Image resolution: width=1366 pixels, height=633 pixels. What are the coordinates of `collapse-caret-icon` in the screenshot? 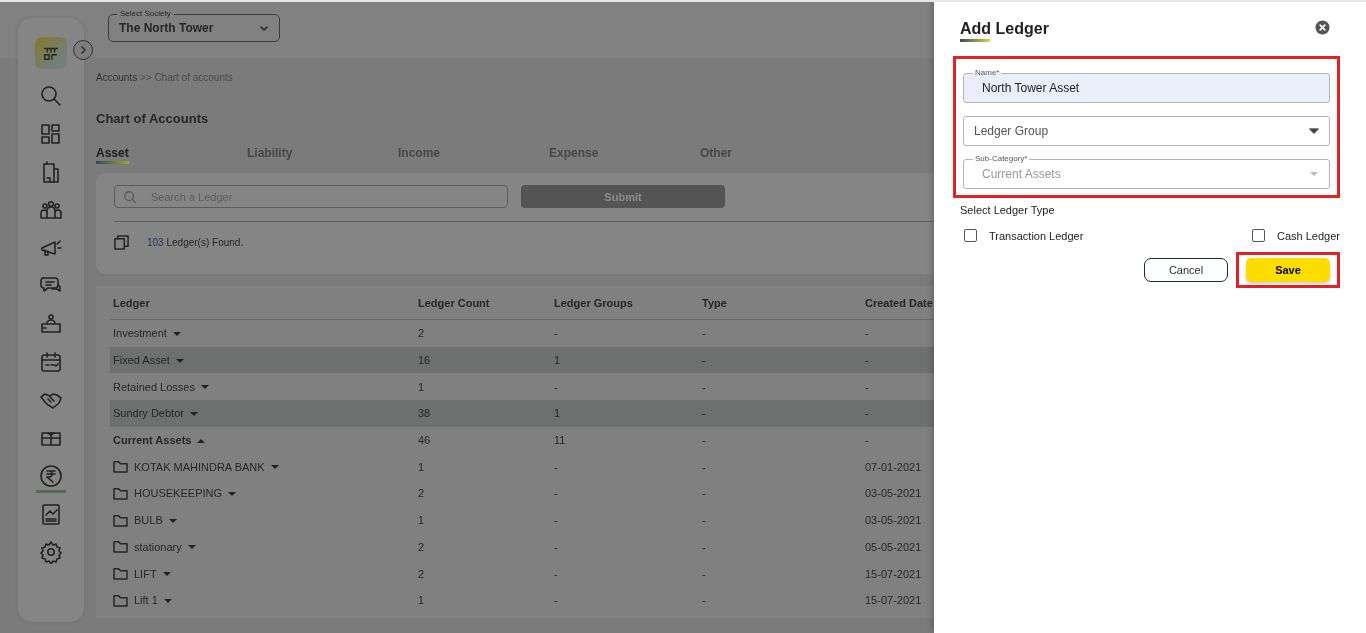 It's located at (201, 440).